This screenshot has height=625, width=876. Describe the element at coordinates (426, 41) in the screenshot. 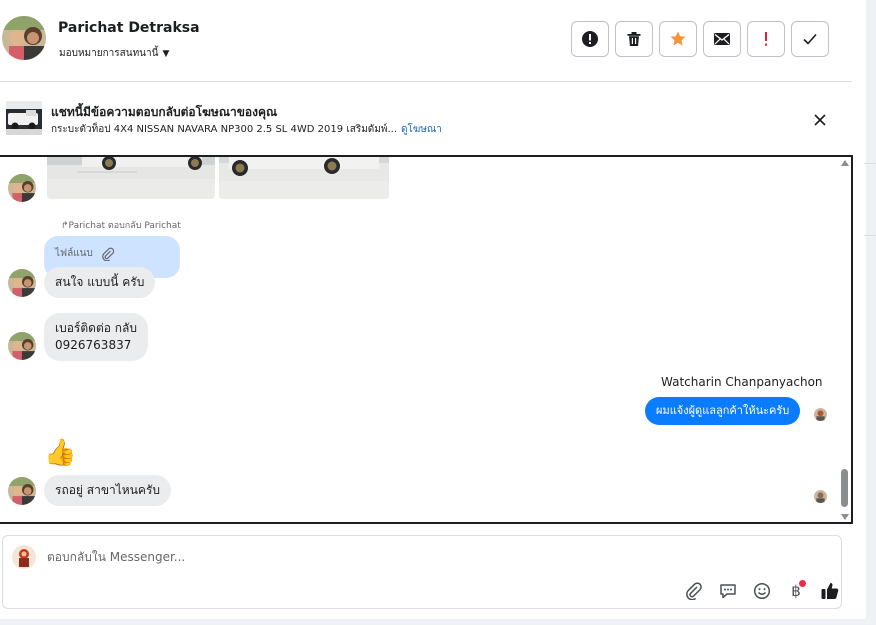

I see `conversation-header: Parichat Detraksa มอบหมายการสนทนานี้ ▼` at that location.